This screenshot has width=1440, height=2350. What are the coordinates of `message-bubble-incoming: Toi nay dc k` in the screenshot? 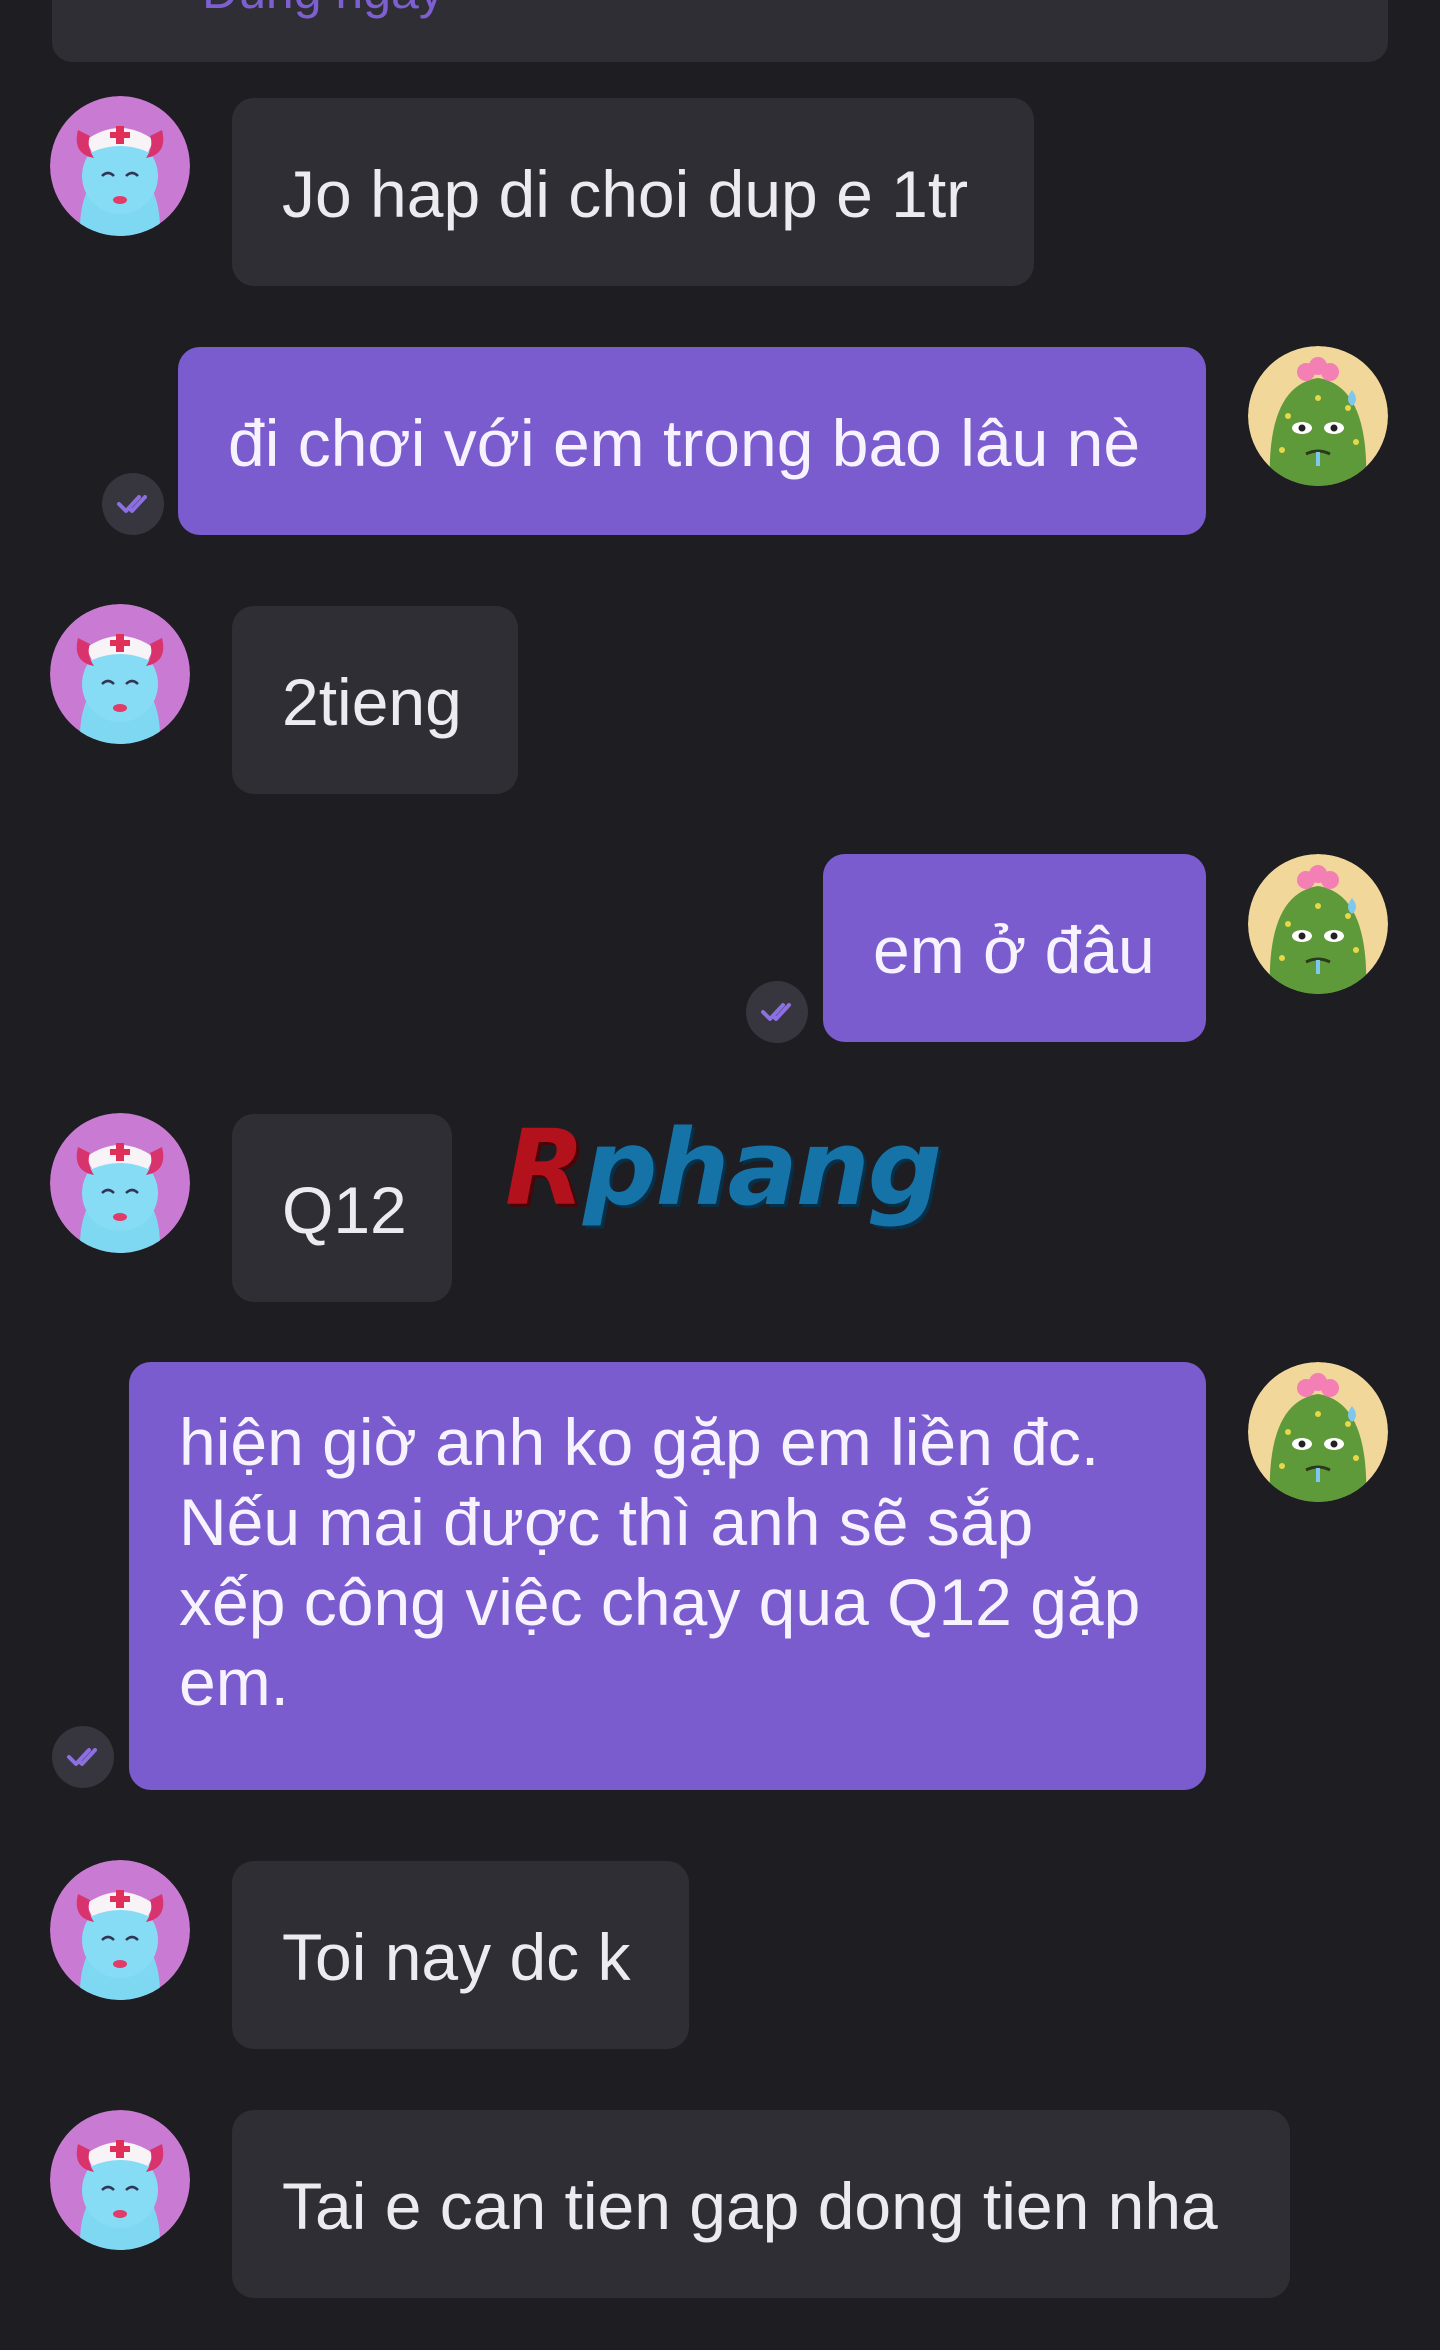 It's located at (460, 1955).